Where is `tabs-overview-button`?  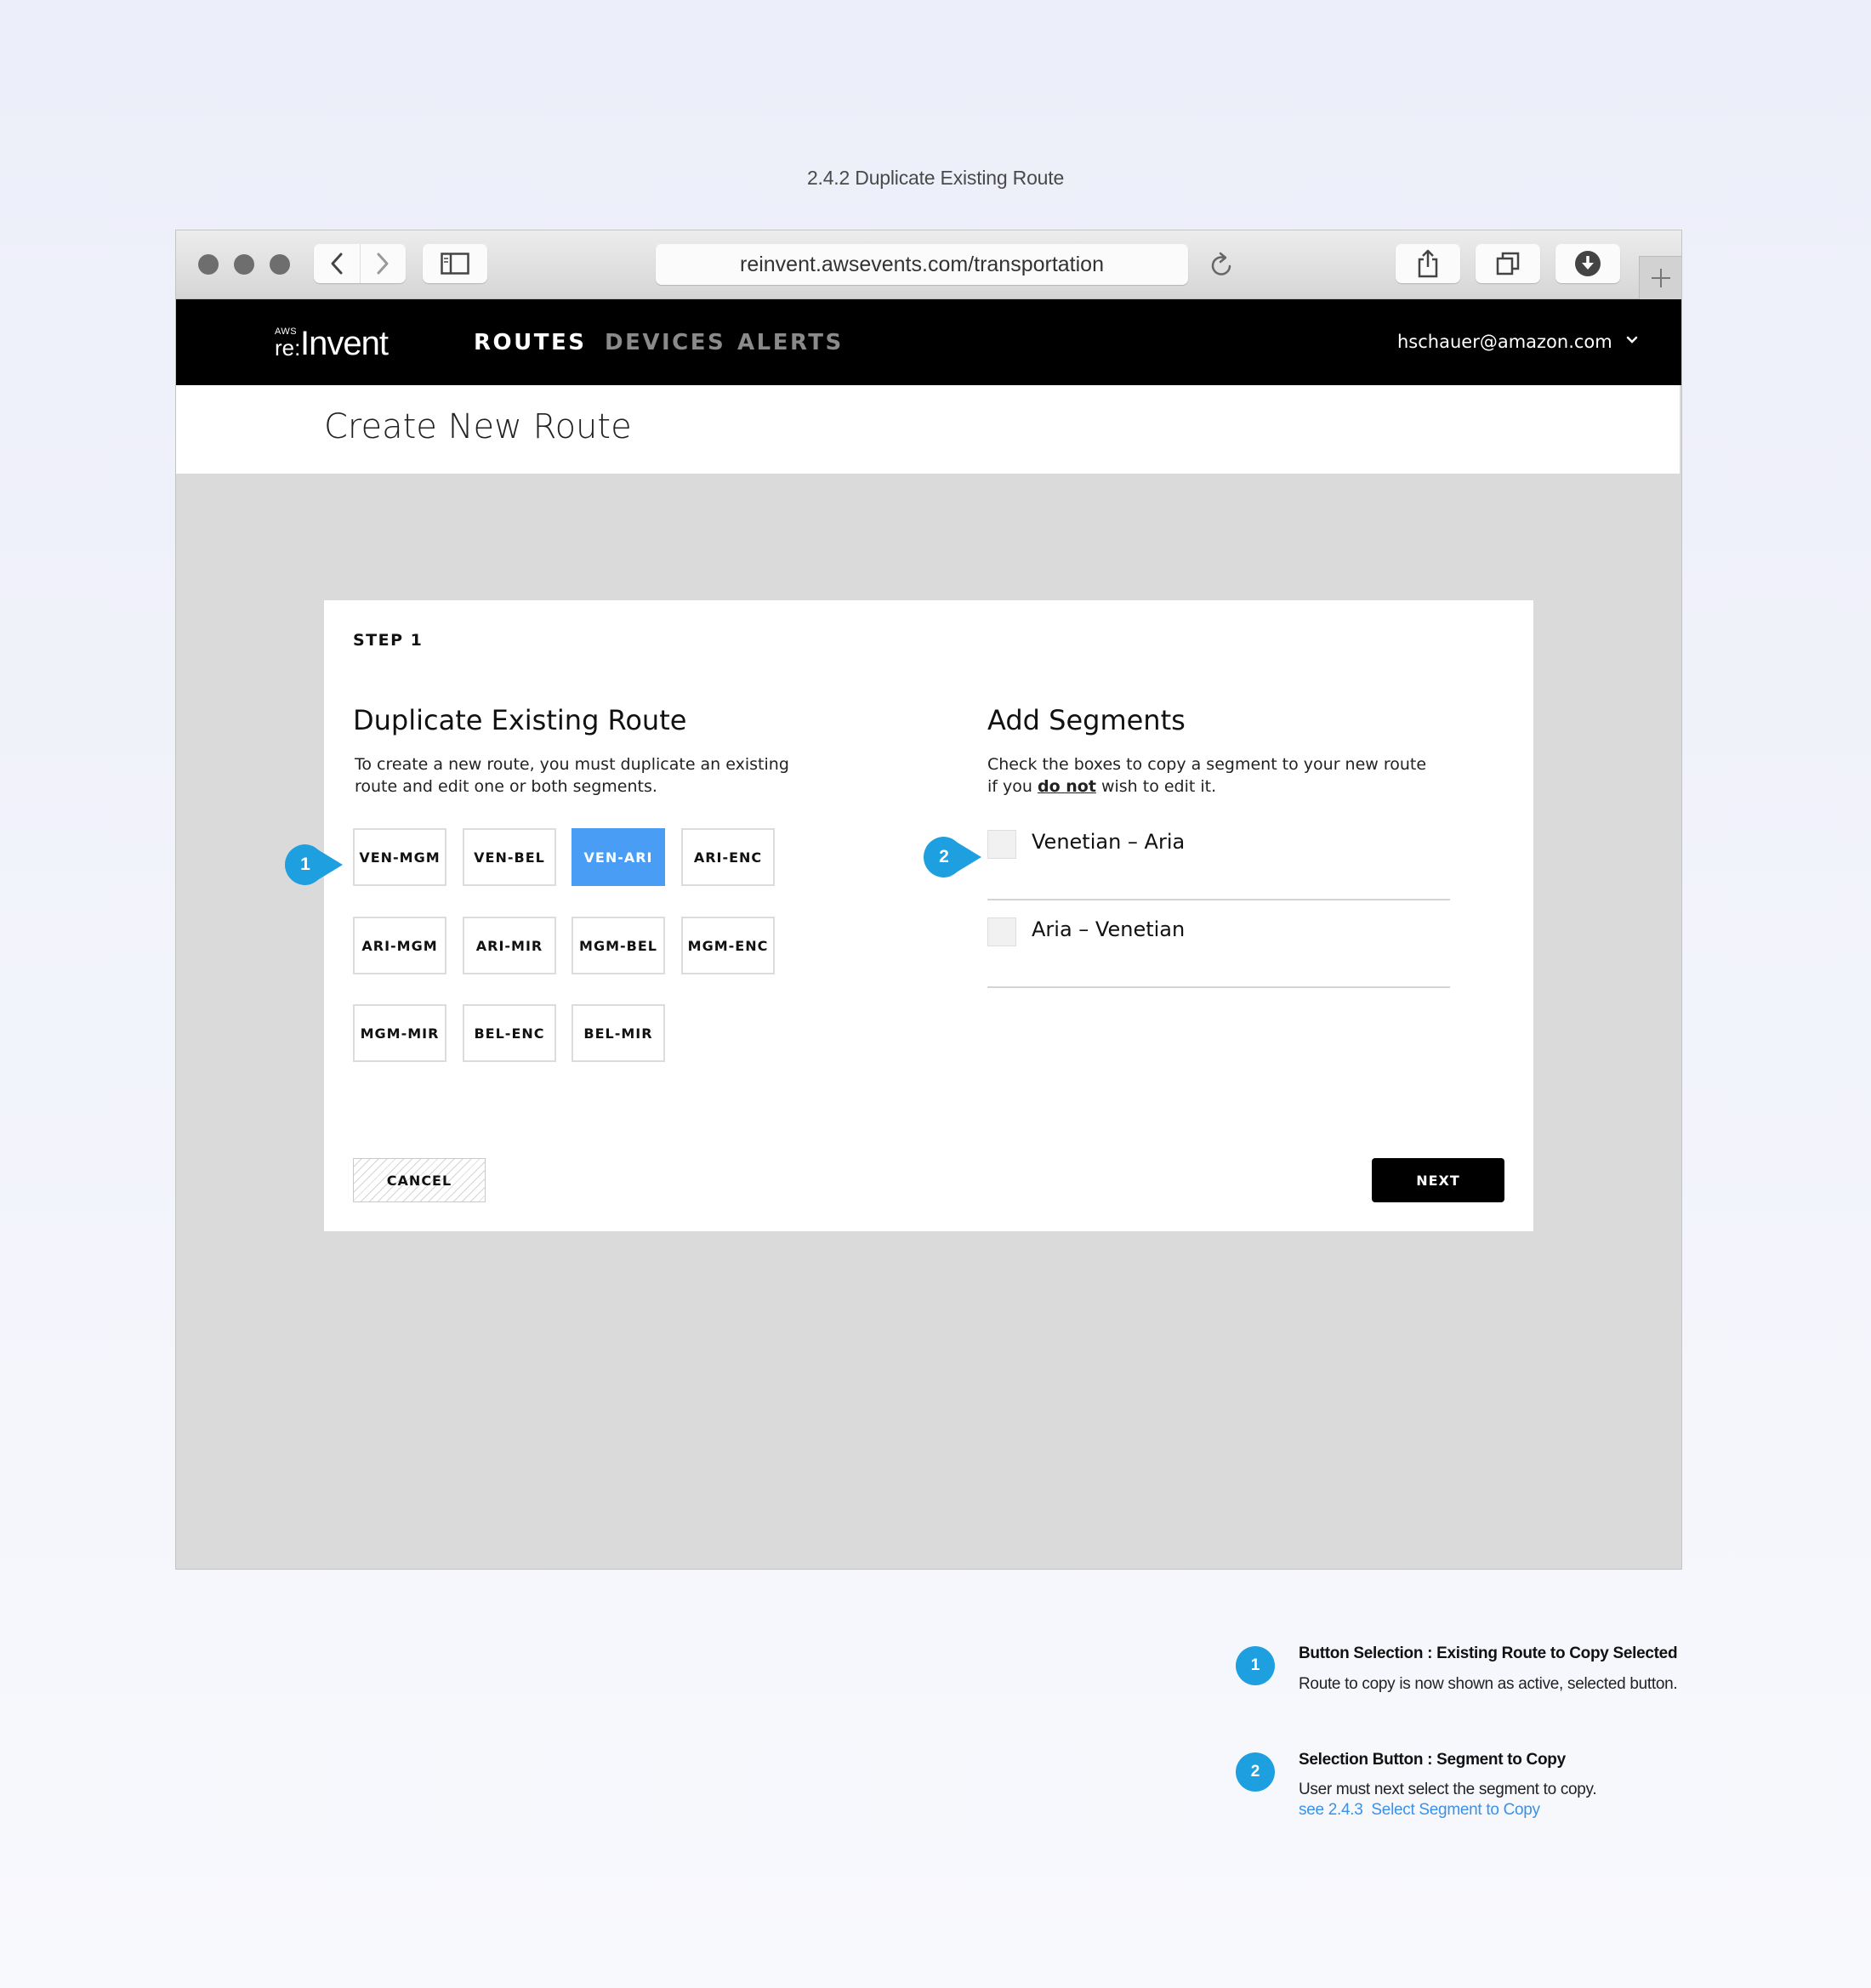 tabs-overview-button is located at coordinates (1508, 263).